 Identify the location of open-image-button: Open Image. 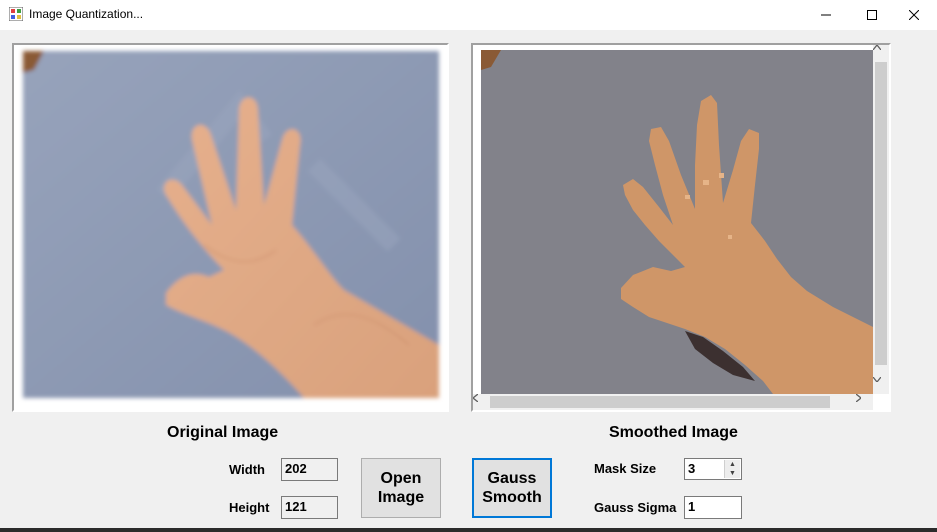
(401, 488).